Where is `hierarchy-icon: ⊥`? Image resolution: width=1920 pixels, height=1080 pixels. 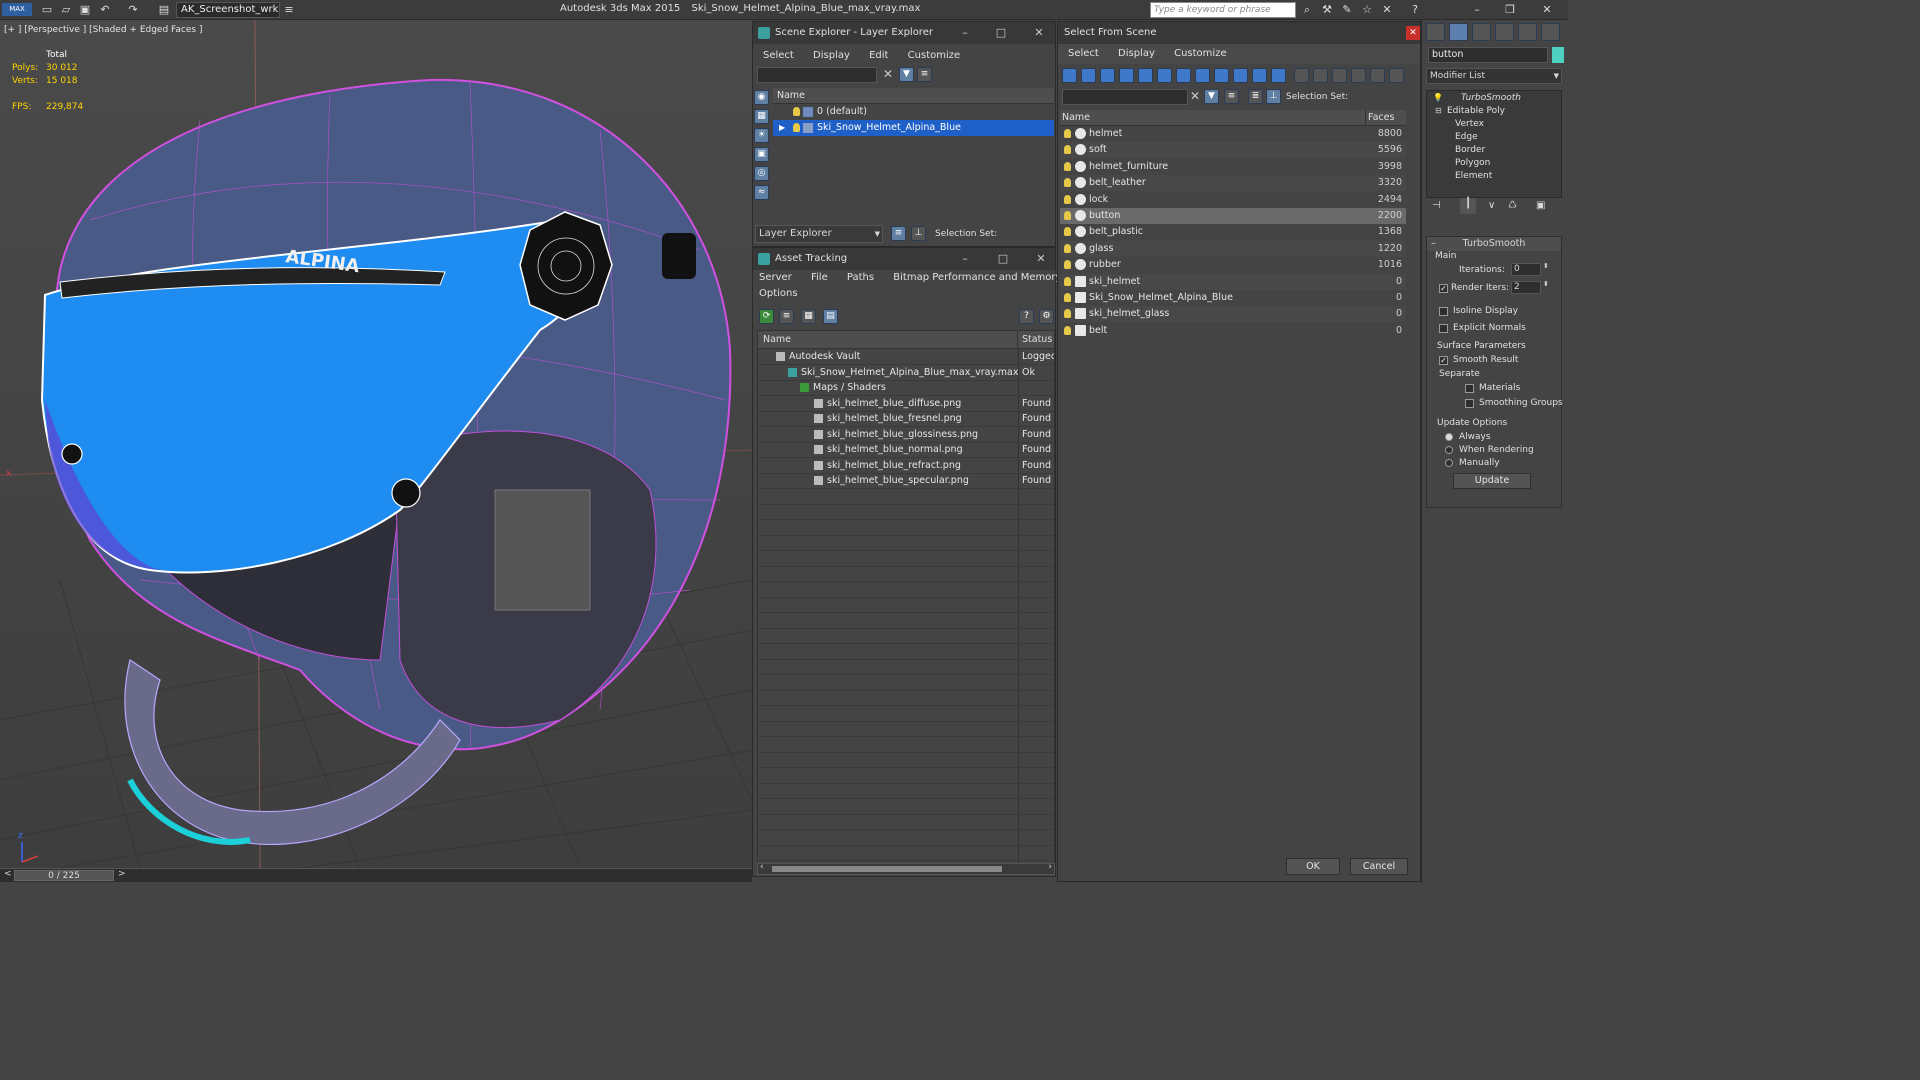
hierarchy-icon: ⊥ is located at coordinates (918, 233).